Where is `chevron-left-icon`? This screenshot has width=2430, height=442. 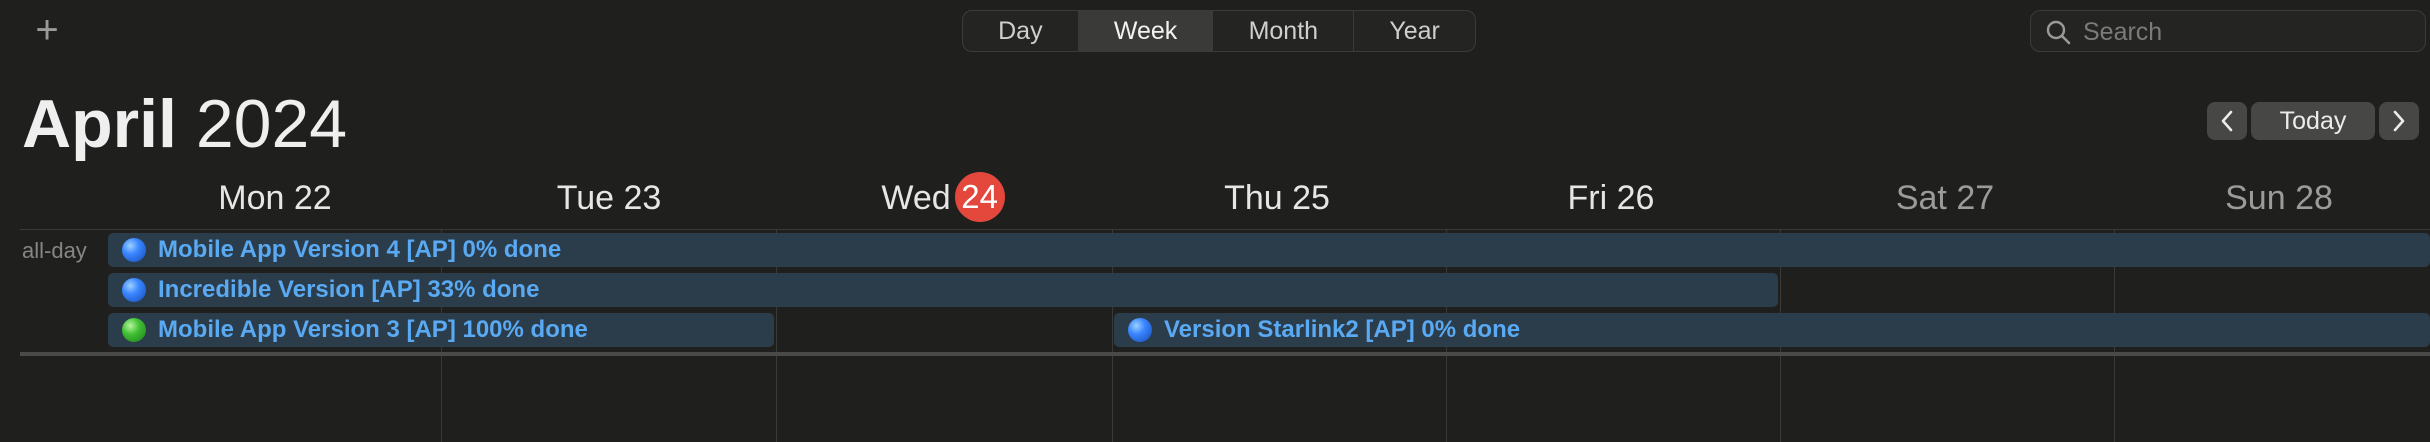 chevron-left-icon is located at coordinates (2227, 121).